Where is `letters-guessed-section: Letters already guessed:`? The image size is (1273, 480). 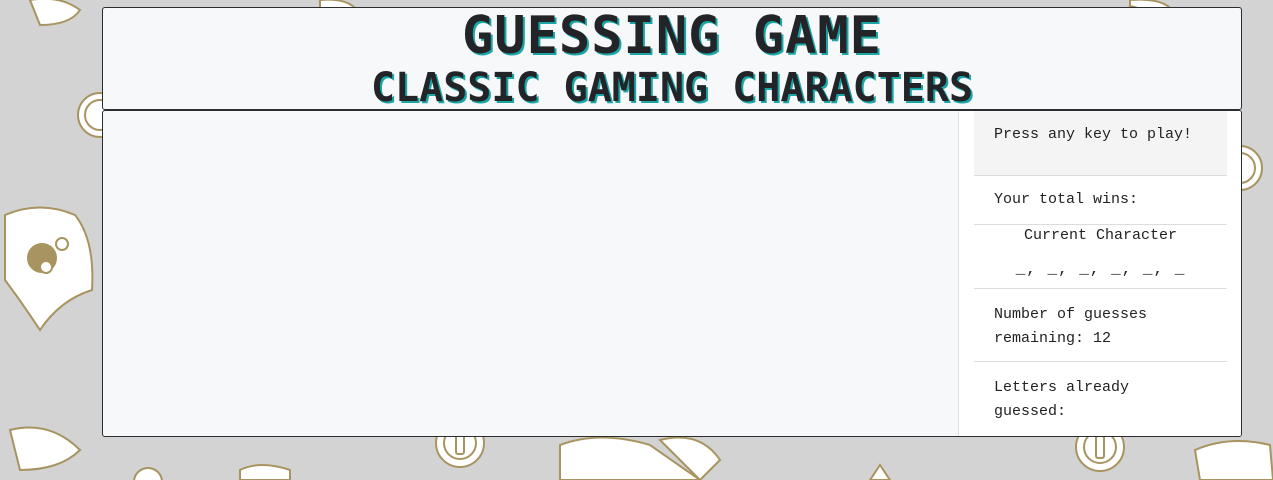 letters-guessed-section: Letters already guessed: is located at coordinates (1100, 393).